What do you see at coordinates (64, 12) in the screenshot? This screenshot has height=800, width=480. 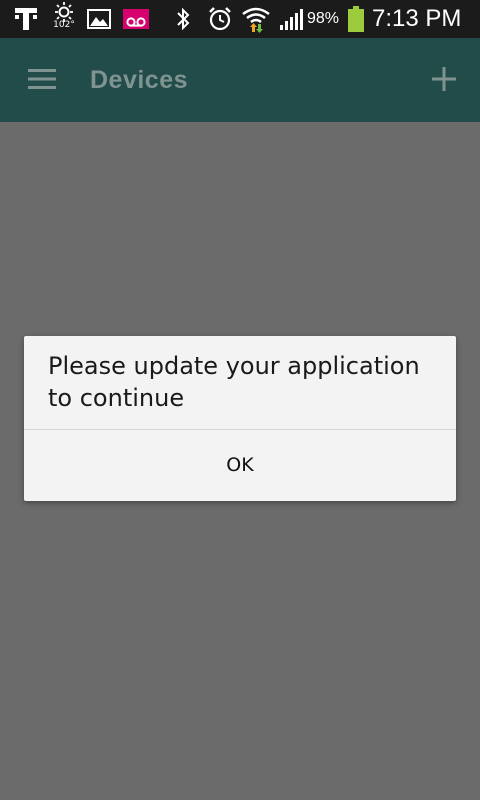 I see `sun-icon` at bounding box center [64, 12].